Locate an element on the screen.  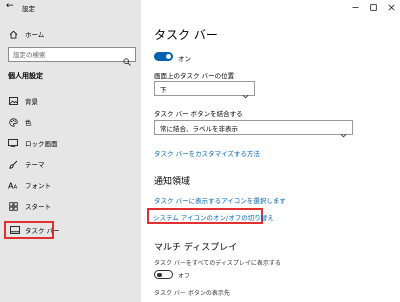
taskbar-icon is located at coordinates (15, 230).